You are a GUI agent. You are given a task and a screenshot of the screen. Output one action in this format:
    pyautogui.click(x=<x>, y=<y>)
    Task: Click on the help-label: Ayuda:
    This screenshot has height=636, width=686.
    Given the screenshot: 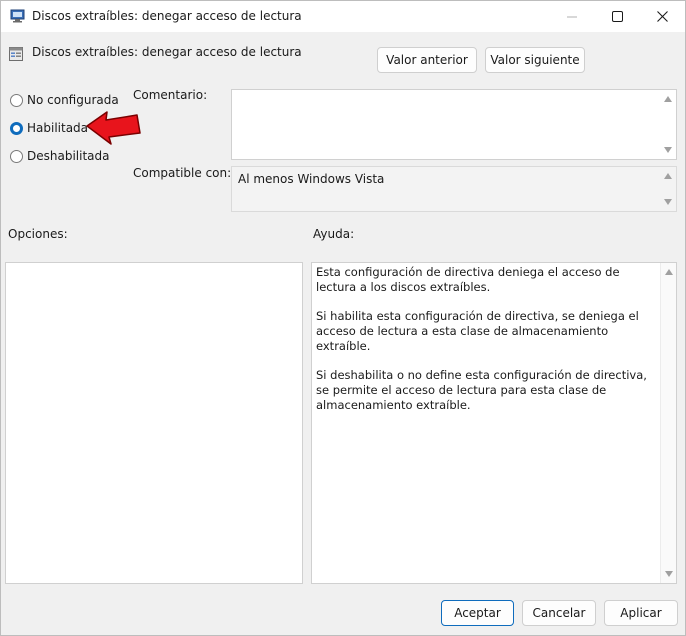 What is the action you would take?
    pyautogui.click(x=334, y=234)
    